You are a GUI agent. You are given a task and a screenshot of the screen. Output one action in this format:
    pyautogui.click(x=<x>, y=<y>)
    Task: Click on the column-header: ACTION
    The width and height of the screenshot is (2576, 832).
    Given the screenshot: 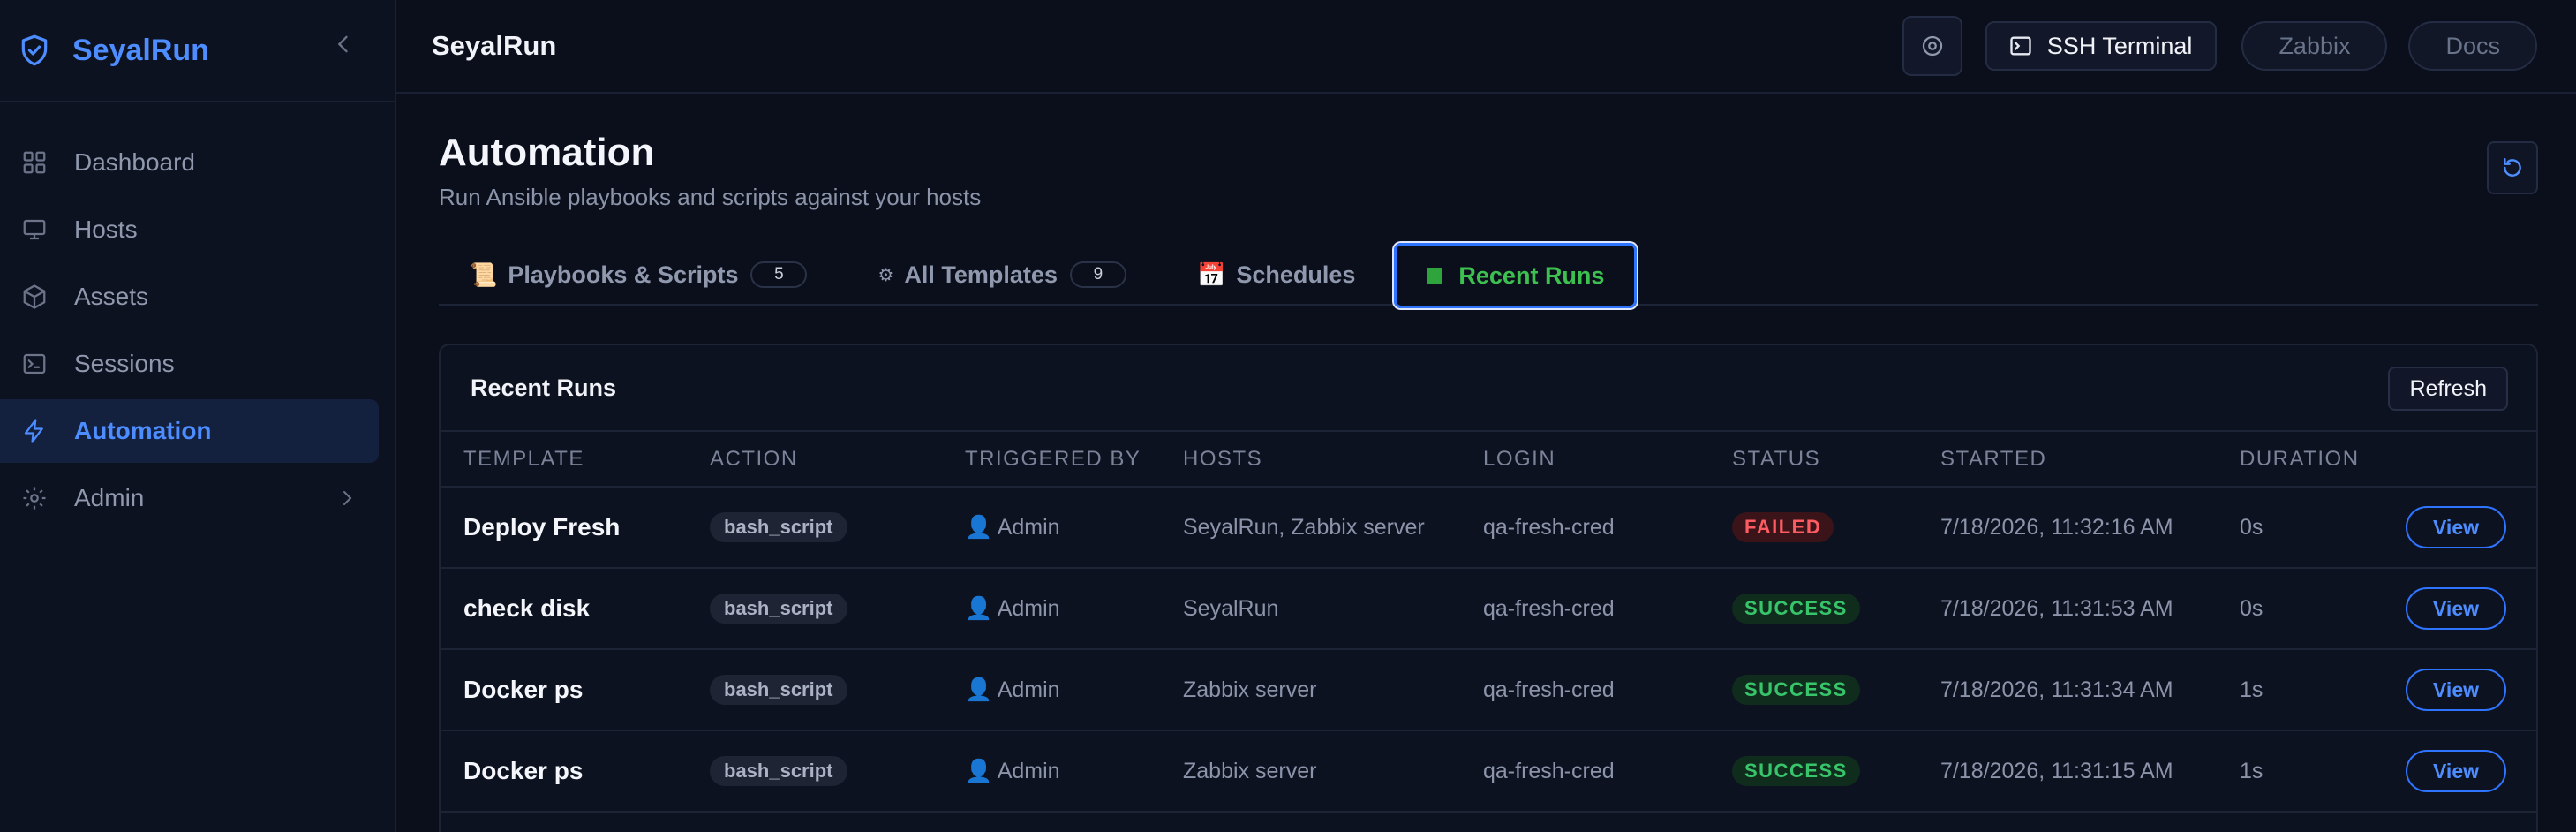 What is the action you would take?
    pyautogui.click(x=815, y=460)
    